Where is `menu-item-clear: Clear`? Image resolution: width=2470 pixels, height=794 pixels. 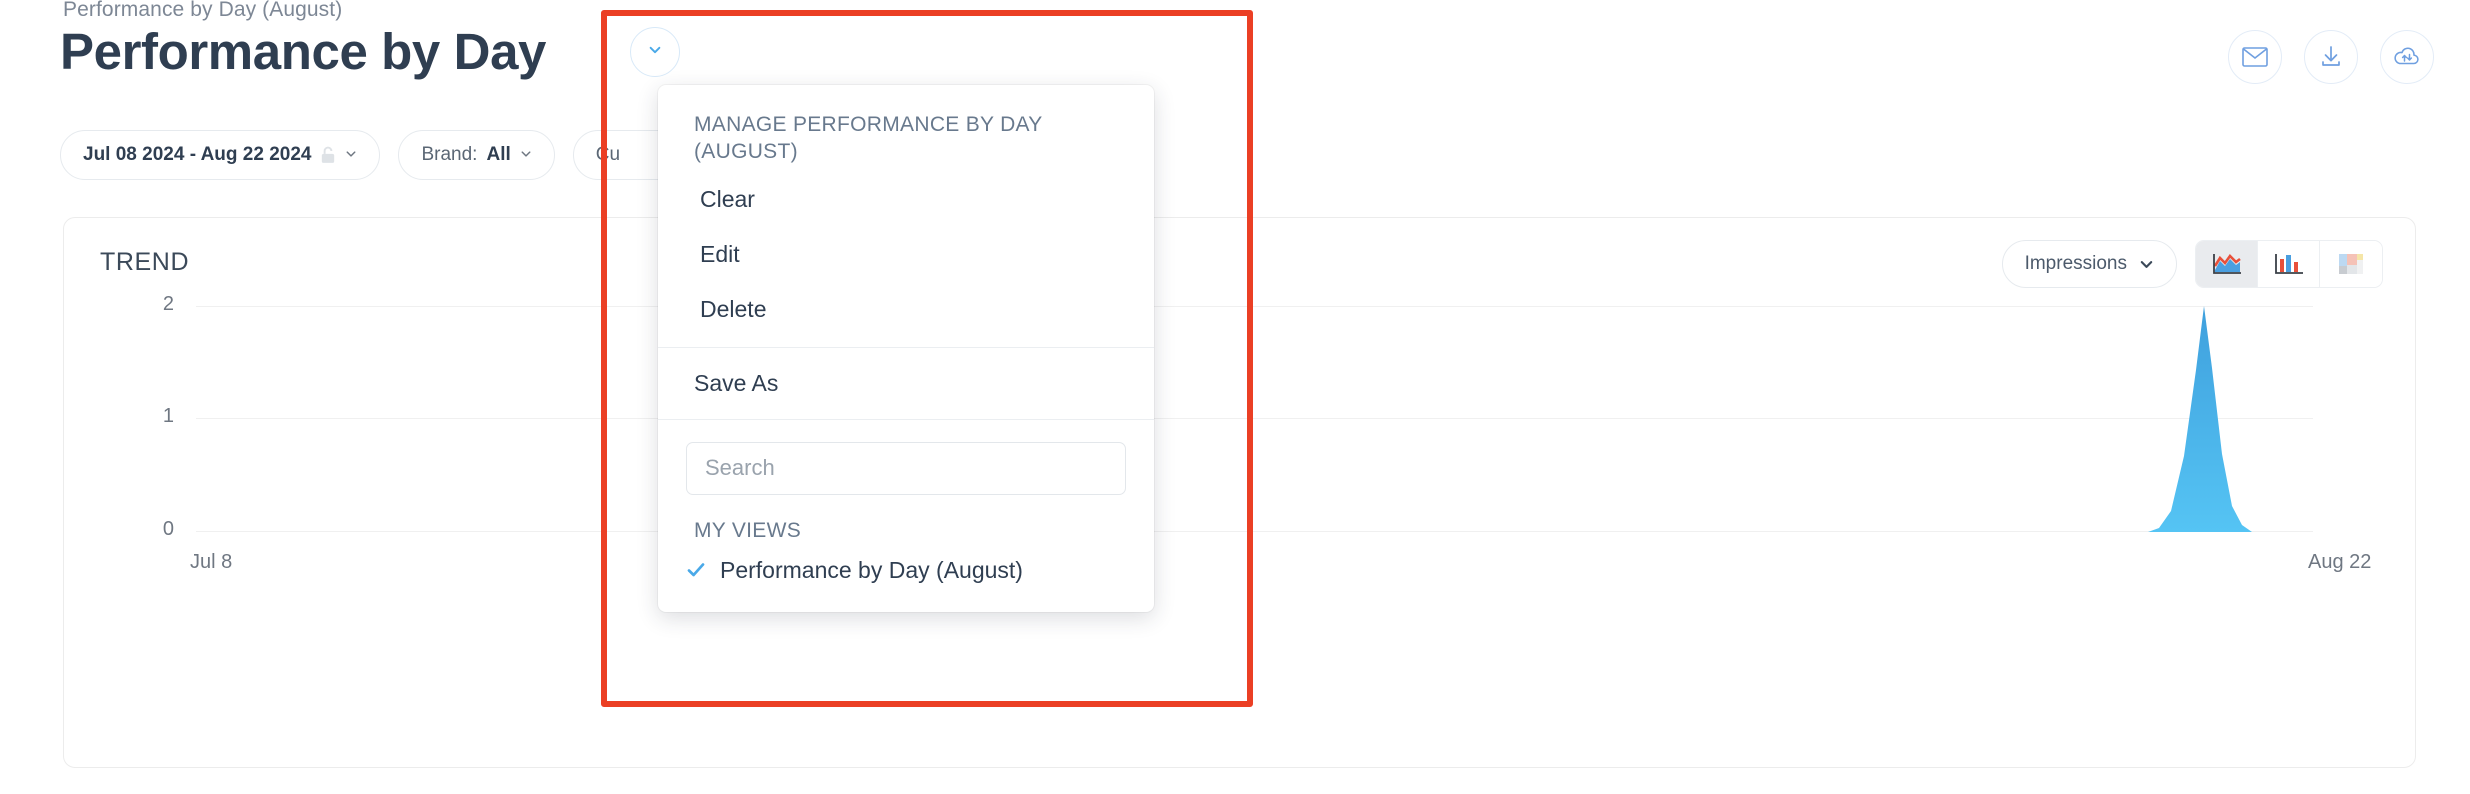
menu-item-clear: Clear is located at coordinates (906, 199).